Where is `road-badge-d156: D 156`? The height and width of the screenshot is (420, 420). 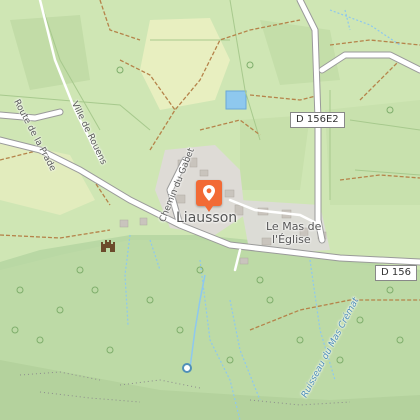 road-badge-d156: D 156 is located at coordinates (396, 273).